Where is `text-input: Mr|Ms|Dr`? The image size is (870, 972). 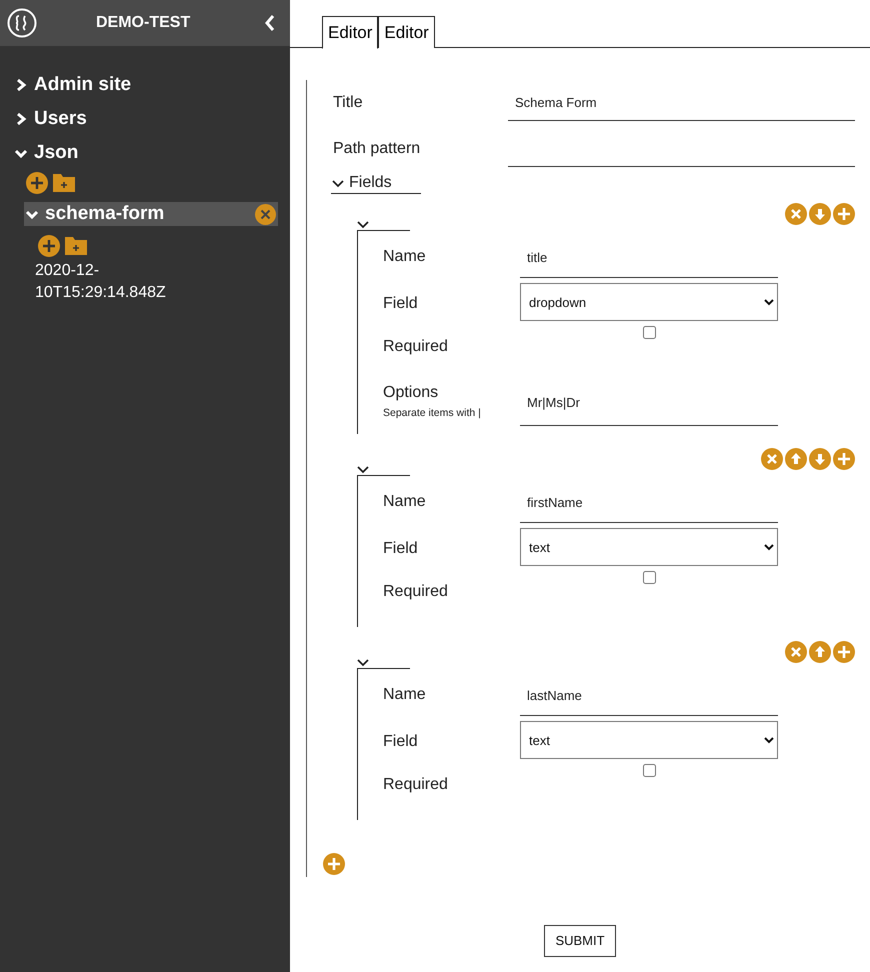 text-input: Mr|Ms|Dr is located at coordinates (649, 403).